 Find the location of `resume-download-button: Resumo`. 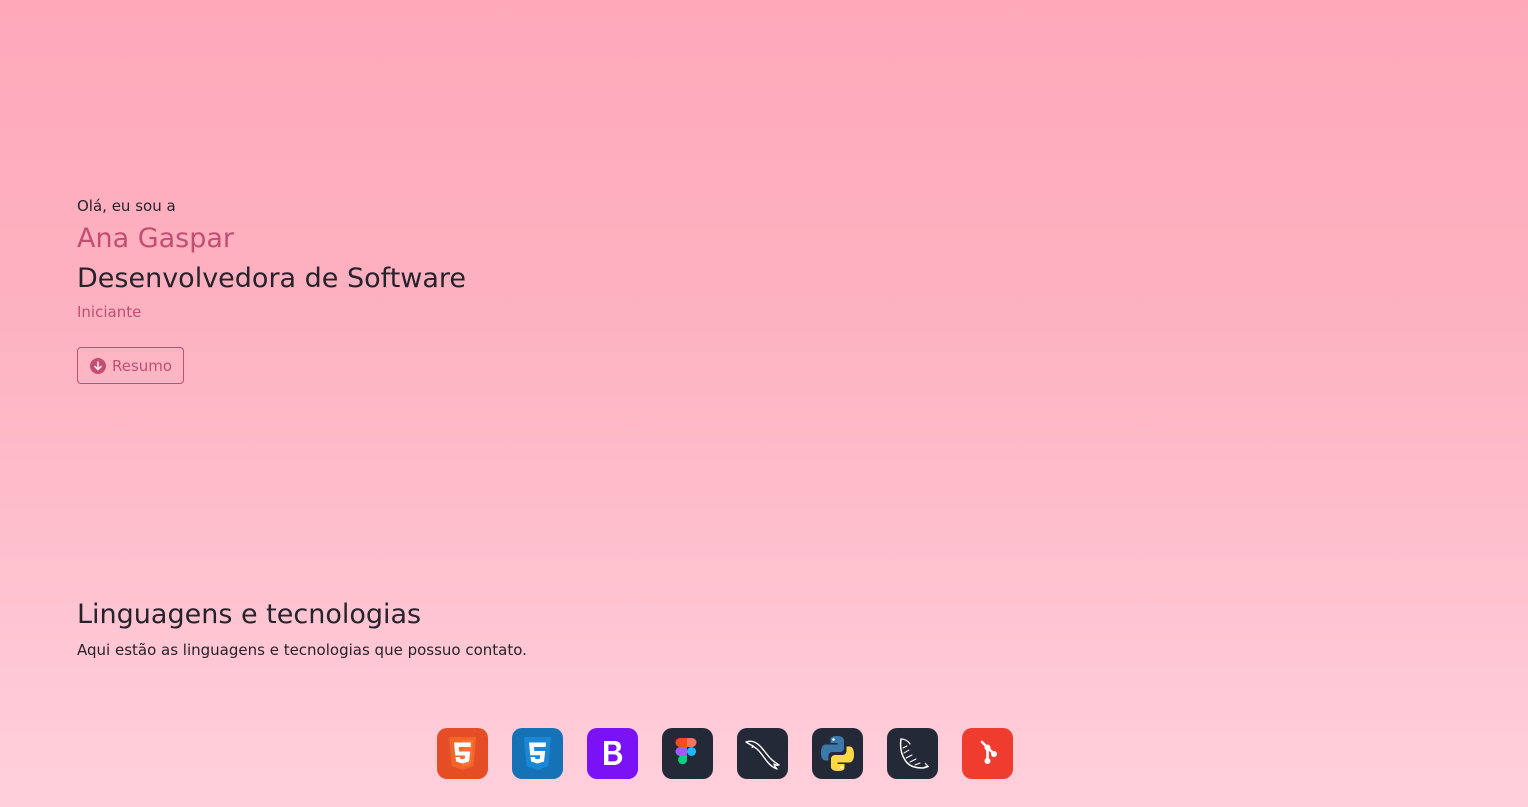

resume-download-button: Resumo is located at coordinates (131, 365).